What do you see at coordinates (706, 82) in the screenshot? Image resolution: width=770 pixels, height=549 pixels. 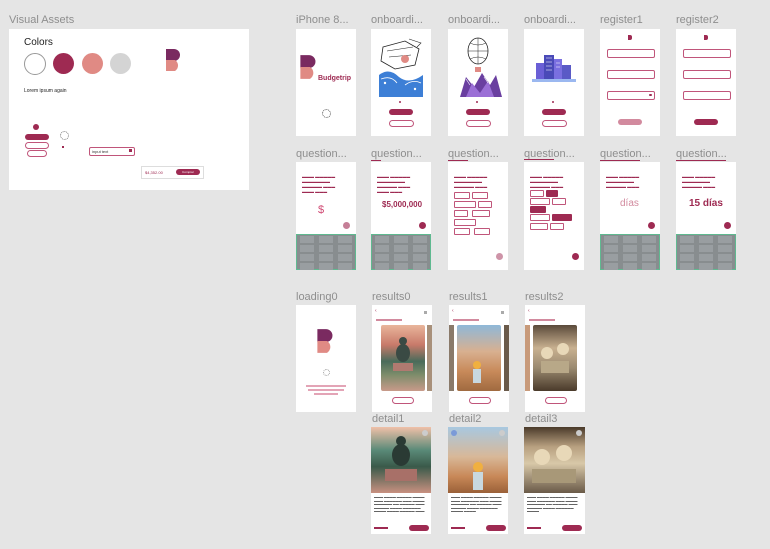 I see `frame-register2` at bounding box center [706, 82].